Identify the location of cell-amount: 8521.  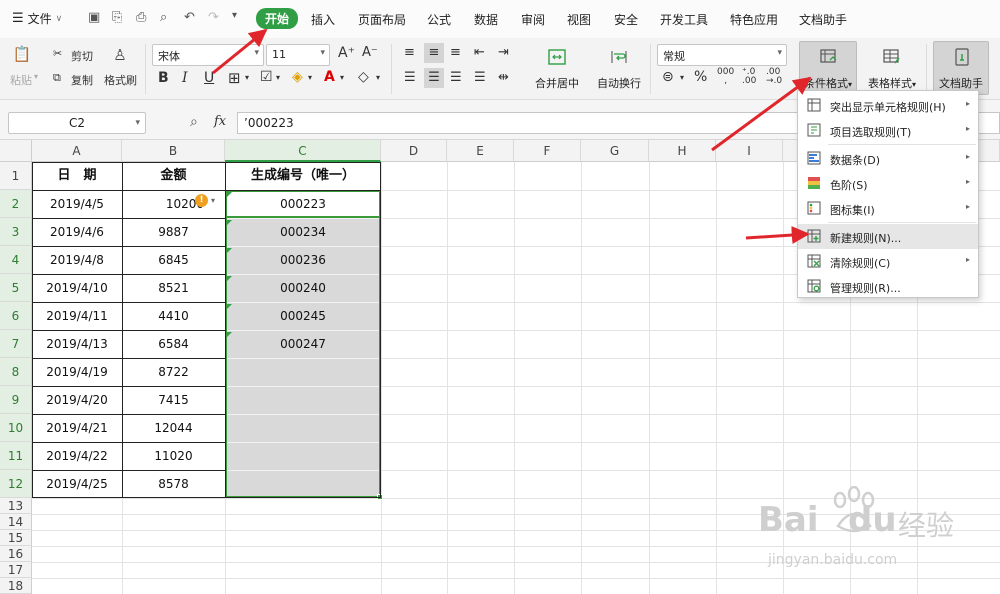
(173, 288).